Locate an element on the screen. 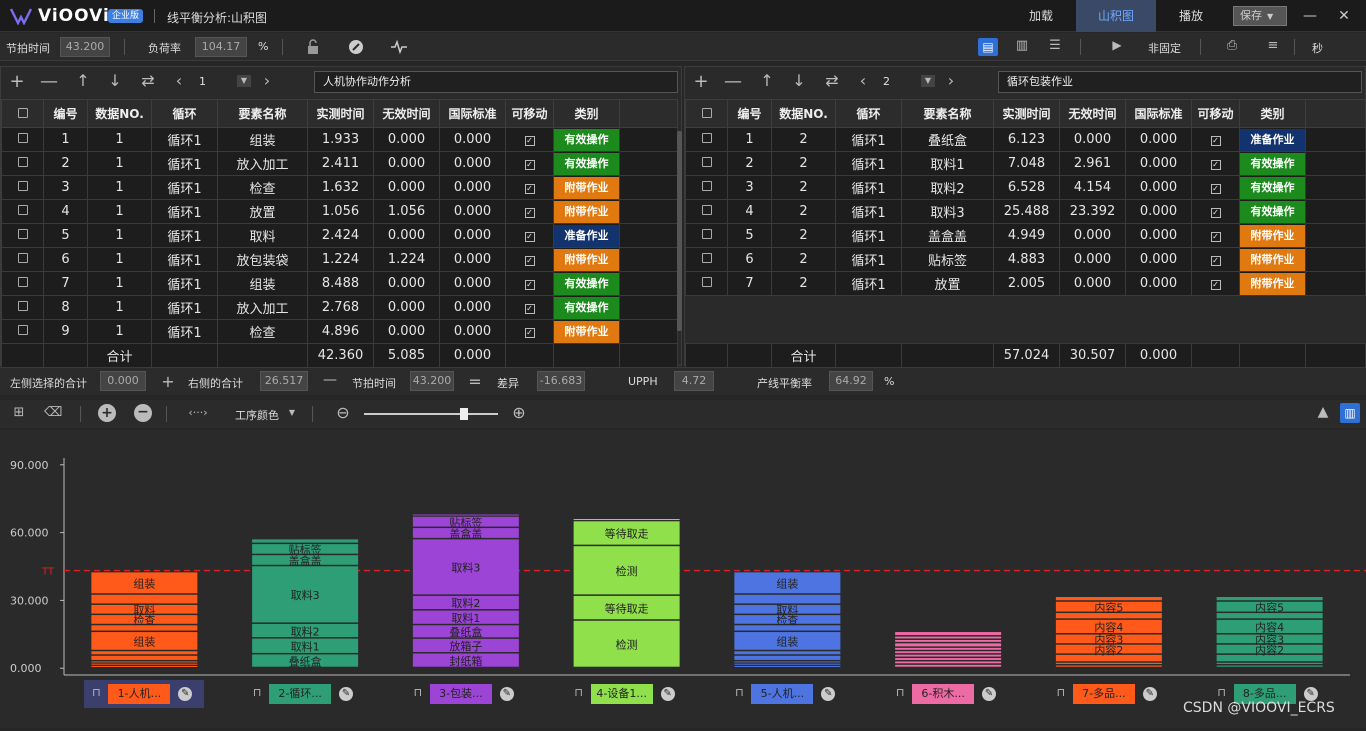  time-unit-label: 秒 is located at coordinates (1317, 48).